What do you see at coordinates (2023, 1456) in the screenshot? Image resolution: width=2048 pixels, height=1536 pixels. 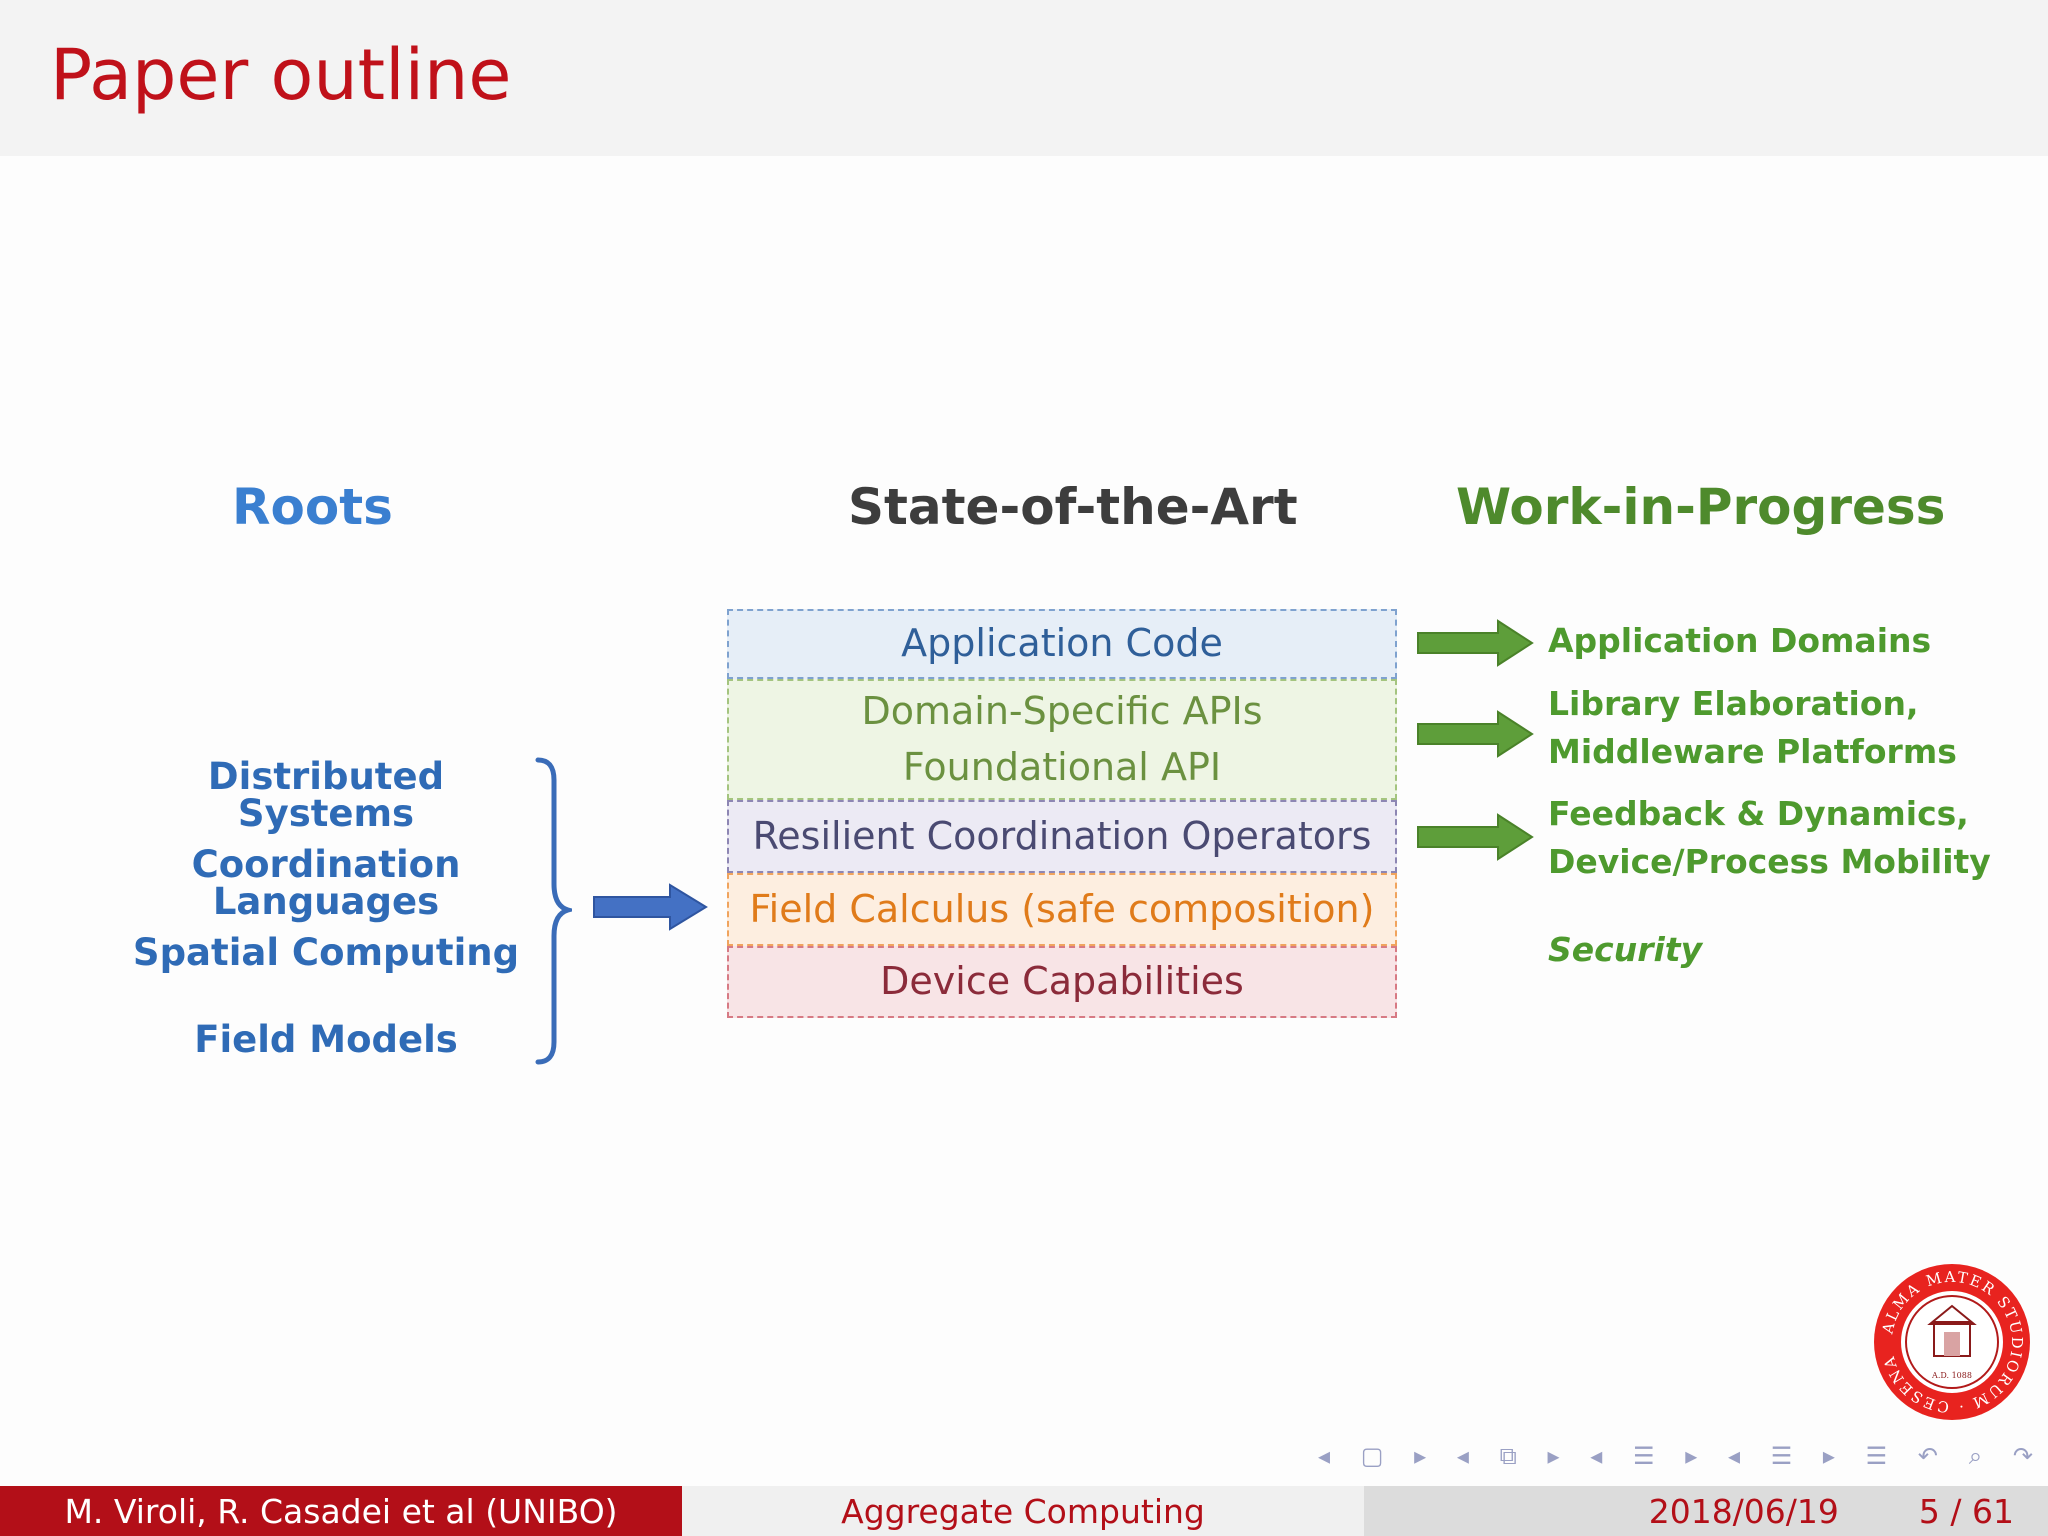 I see `redo-icon: ↷` at bounding box center [2023, 1456].